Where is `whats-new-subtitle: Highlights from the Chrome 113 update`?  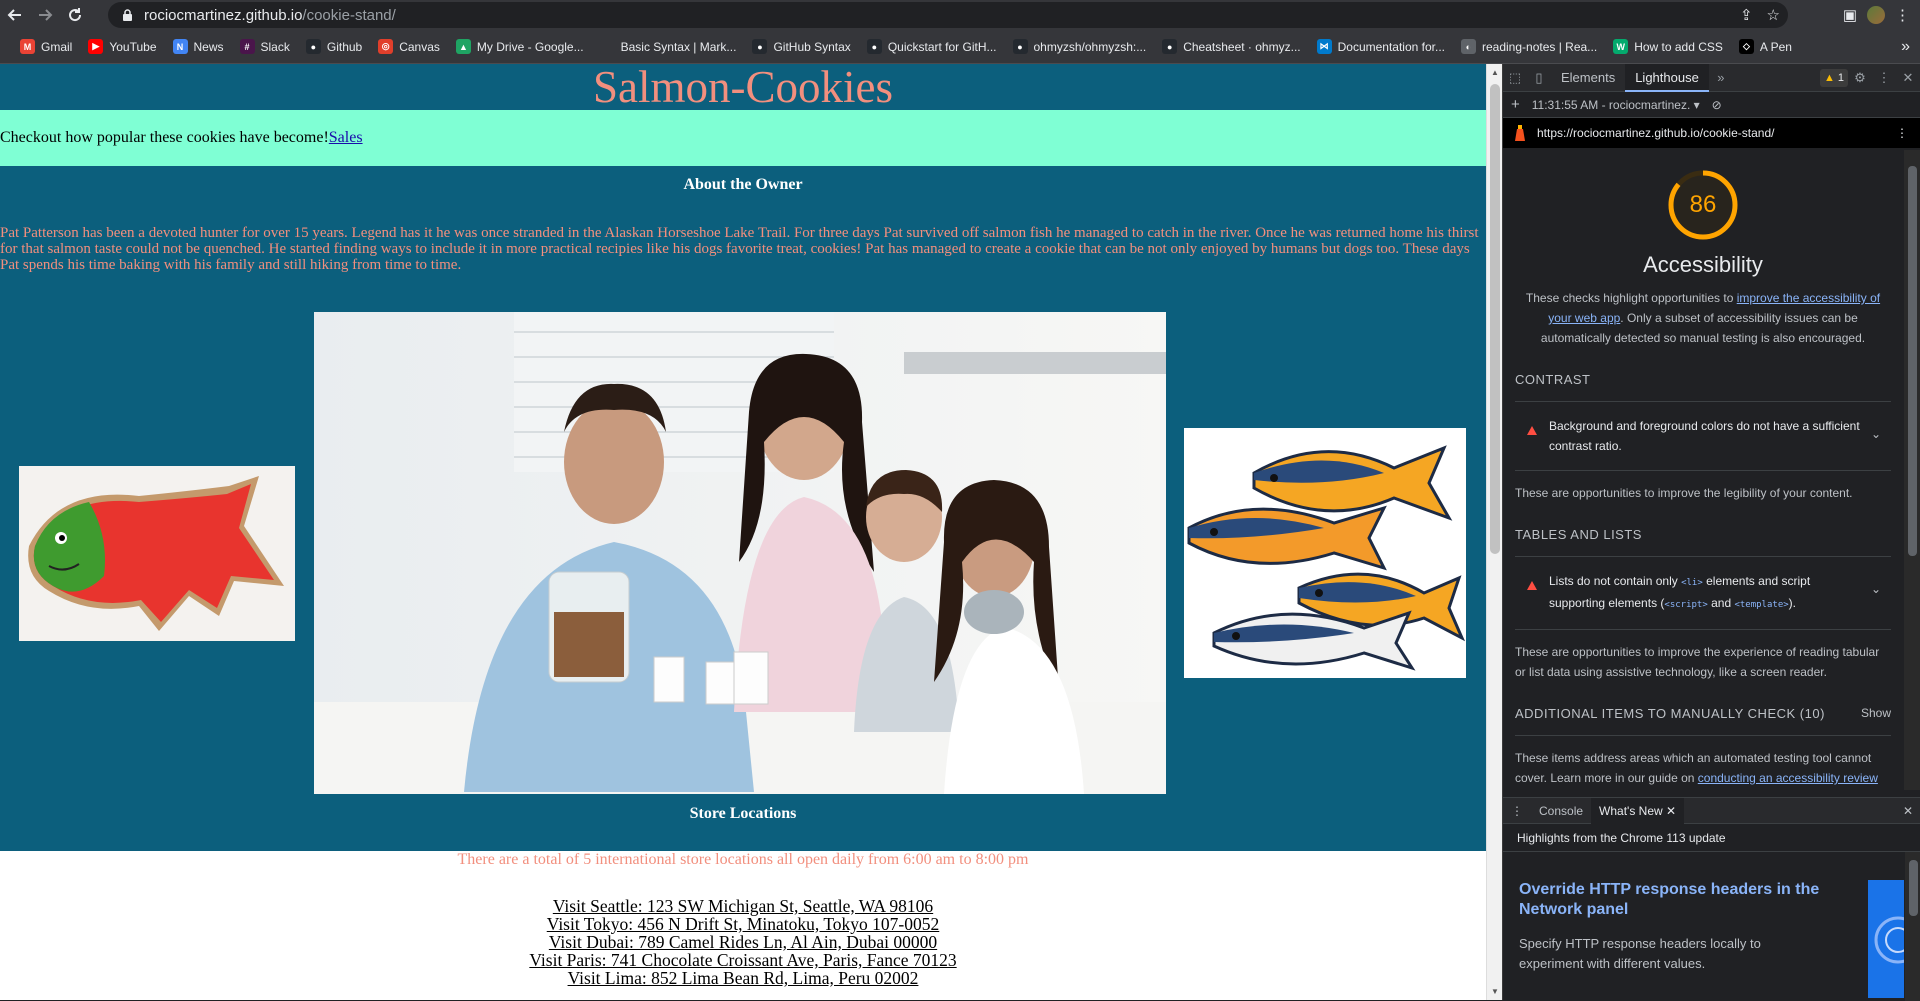
whats-new-subtitle: Highlights from the Chrome 113 update is located at coordinates (1711, 838).